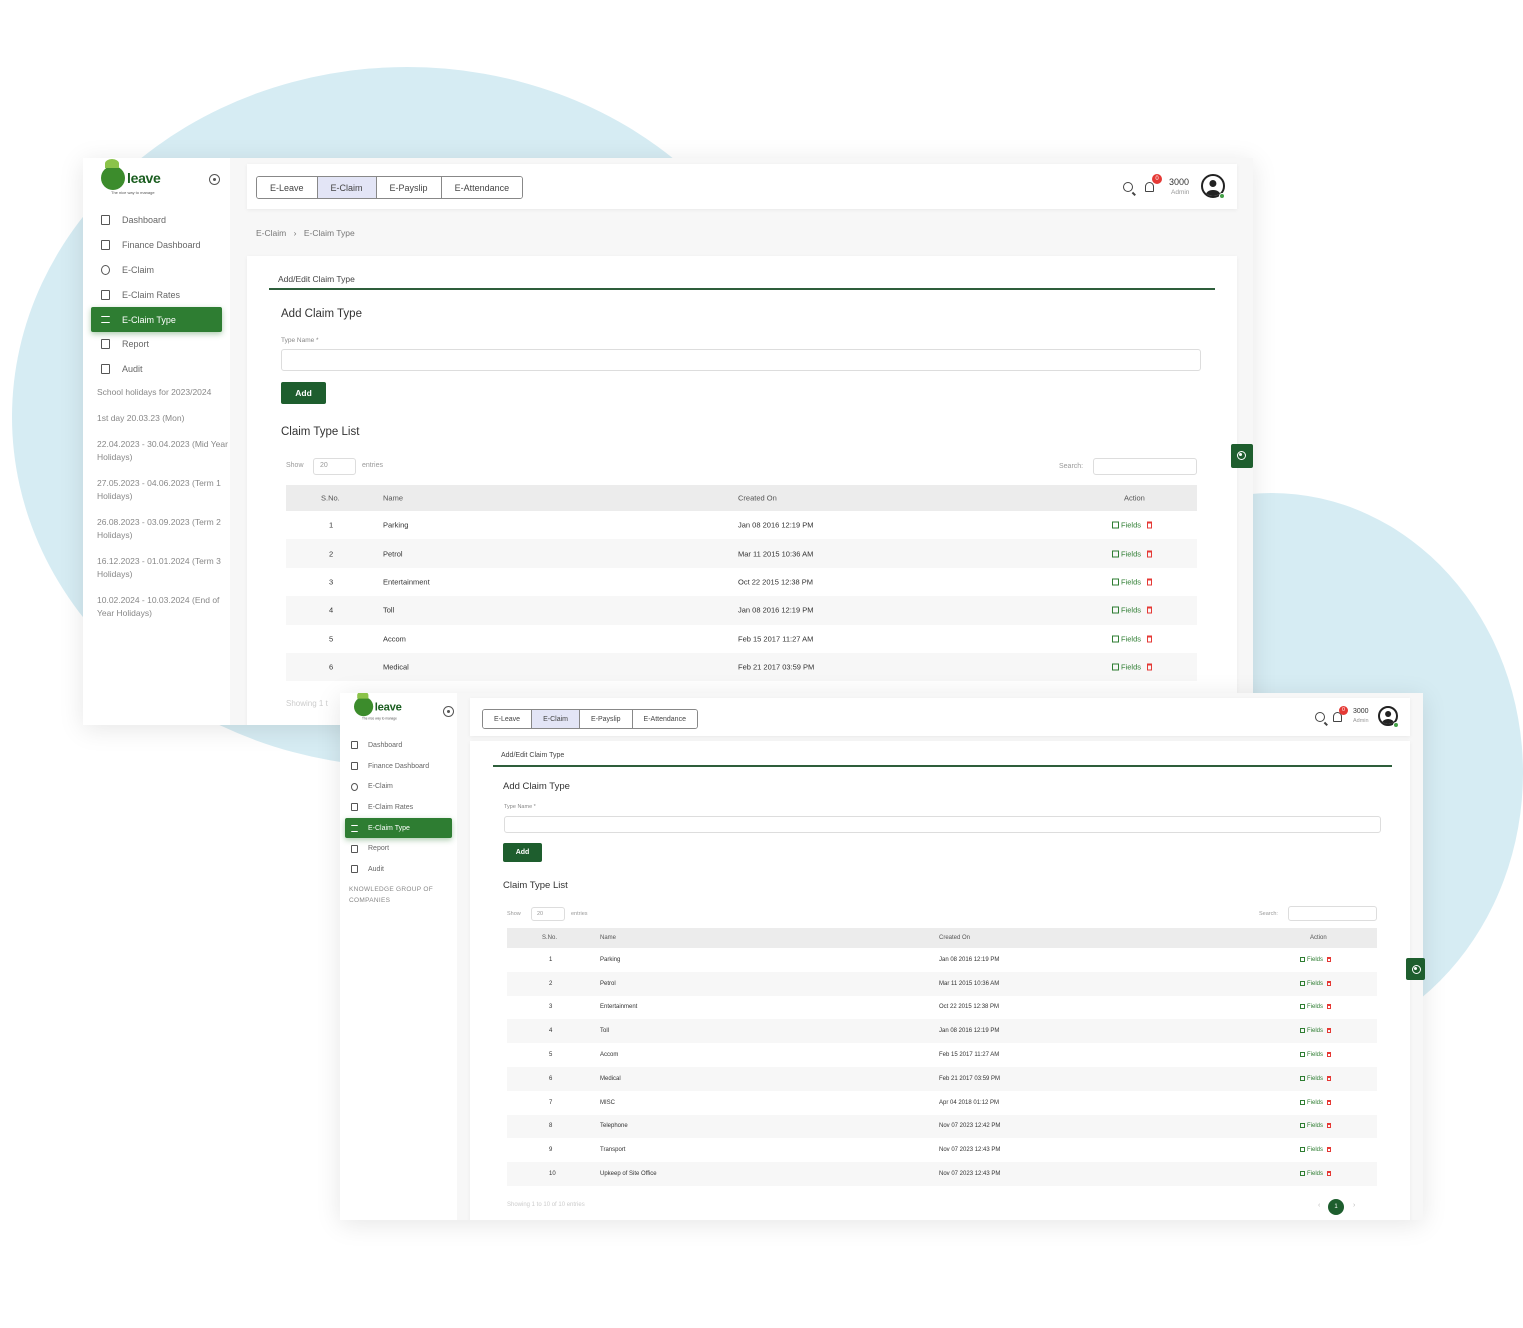  What do you see at coordinates (271, 233) in the screenshot?
I see `breadcrumb-e-claim: E-Claim` at bounding box center [271, 233].